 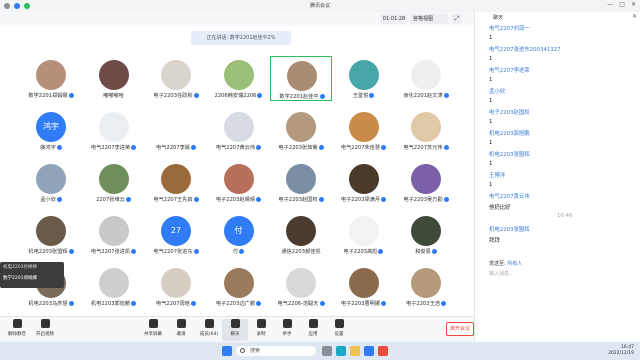 What do you see at coordinates (364, 251) in the screenshot?
I see `participant-name: 电子2203高彪` at bounding box center [364, 251].